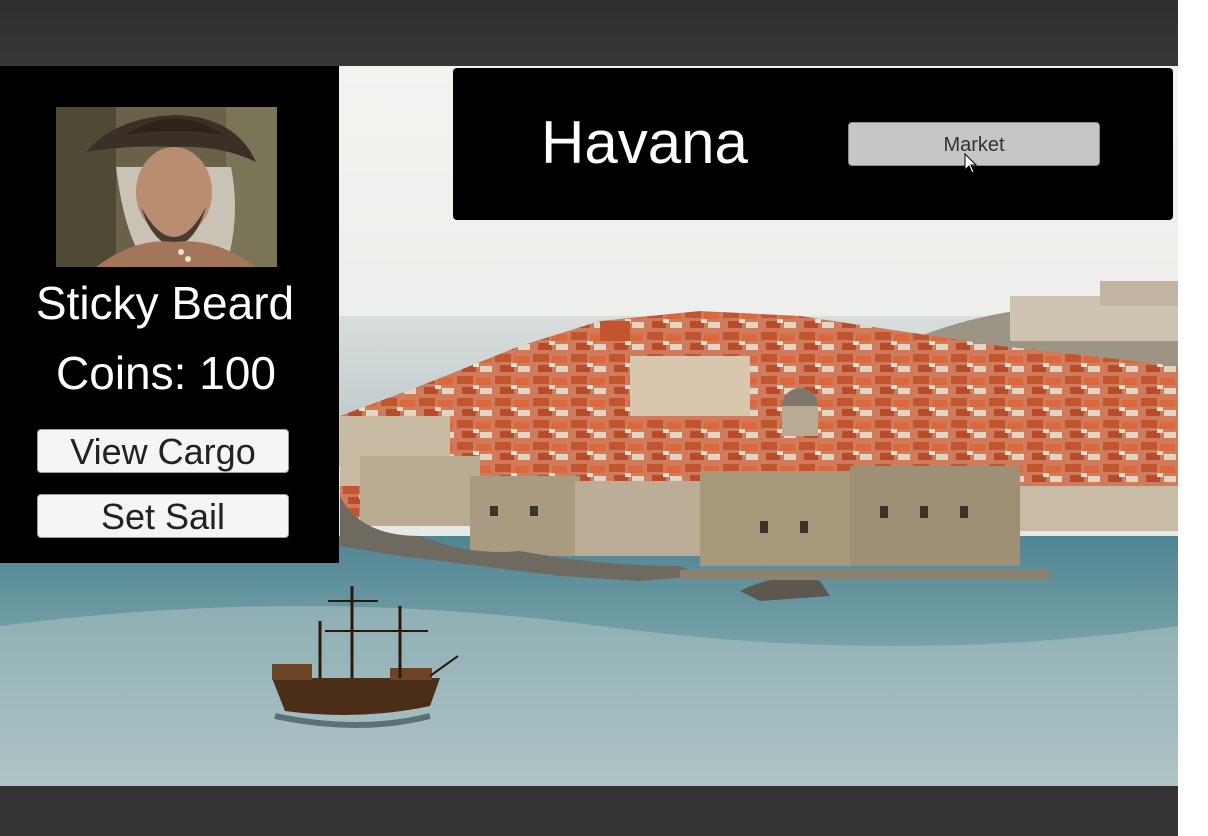  Describe the element at coordinates (813, 144) in the screenshot. I see `location-panel: Havana Market` at that location.